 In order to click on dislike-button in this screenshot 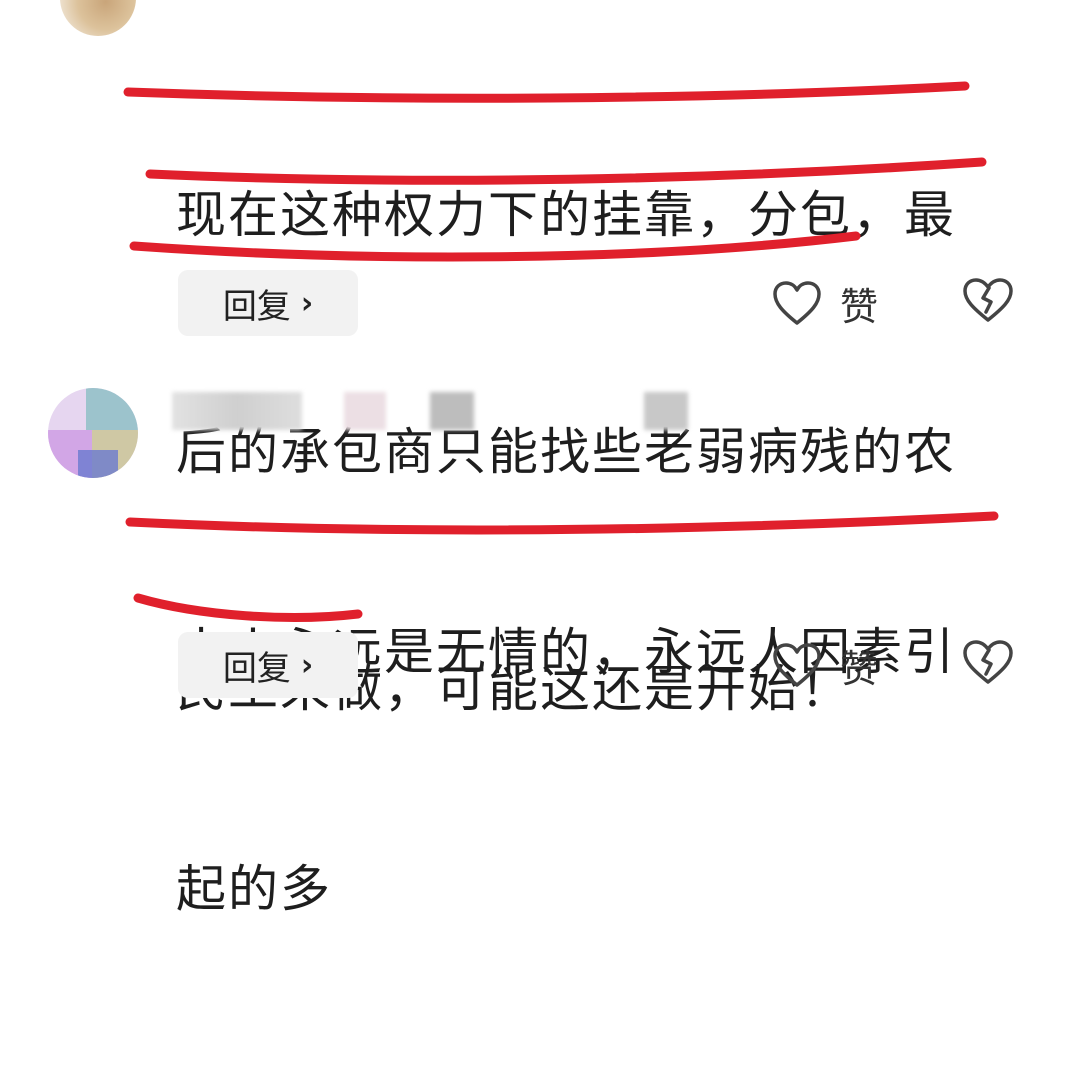, I will do `click(988, 665)`.